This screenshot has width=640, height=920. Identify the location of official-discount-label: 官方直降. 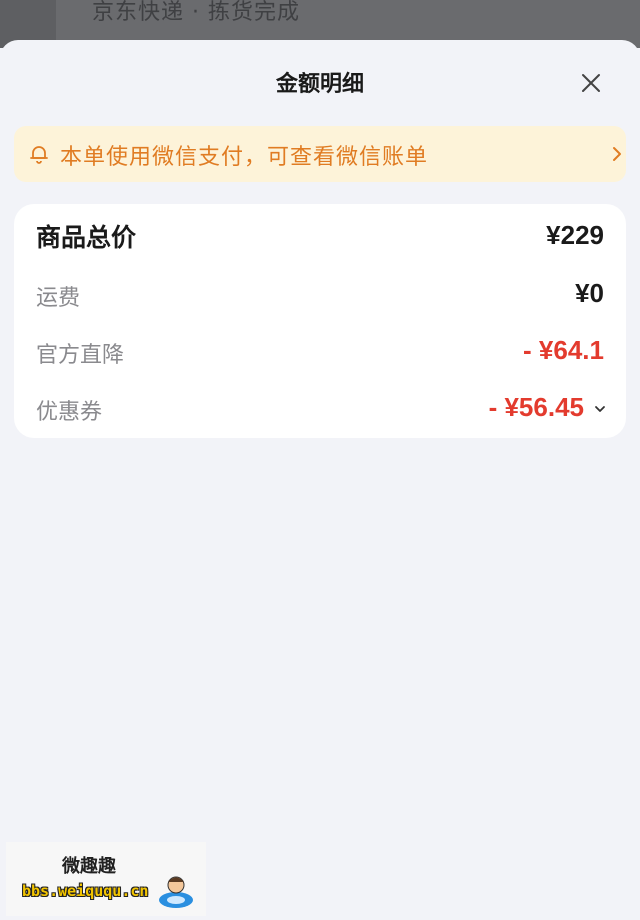
(80, 355).